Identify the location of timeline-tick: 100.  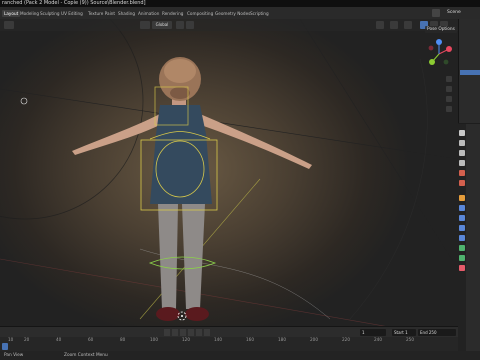
(154, 339).